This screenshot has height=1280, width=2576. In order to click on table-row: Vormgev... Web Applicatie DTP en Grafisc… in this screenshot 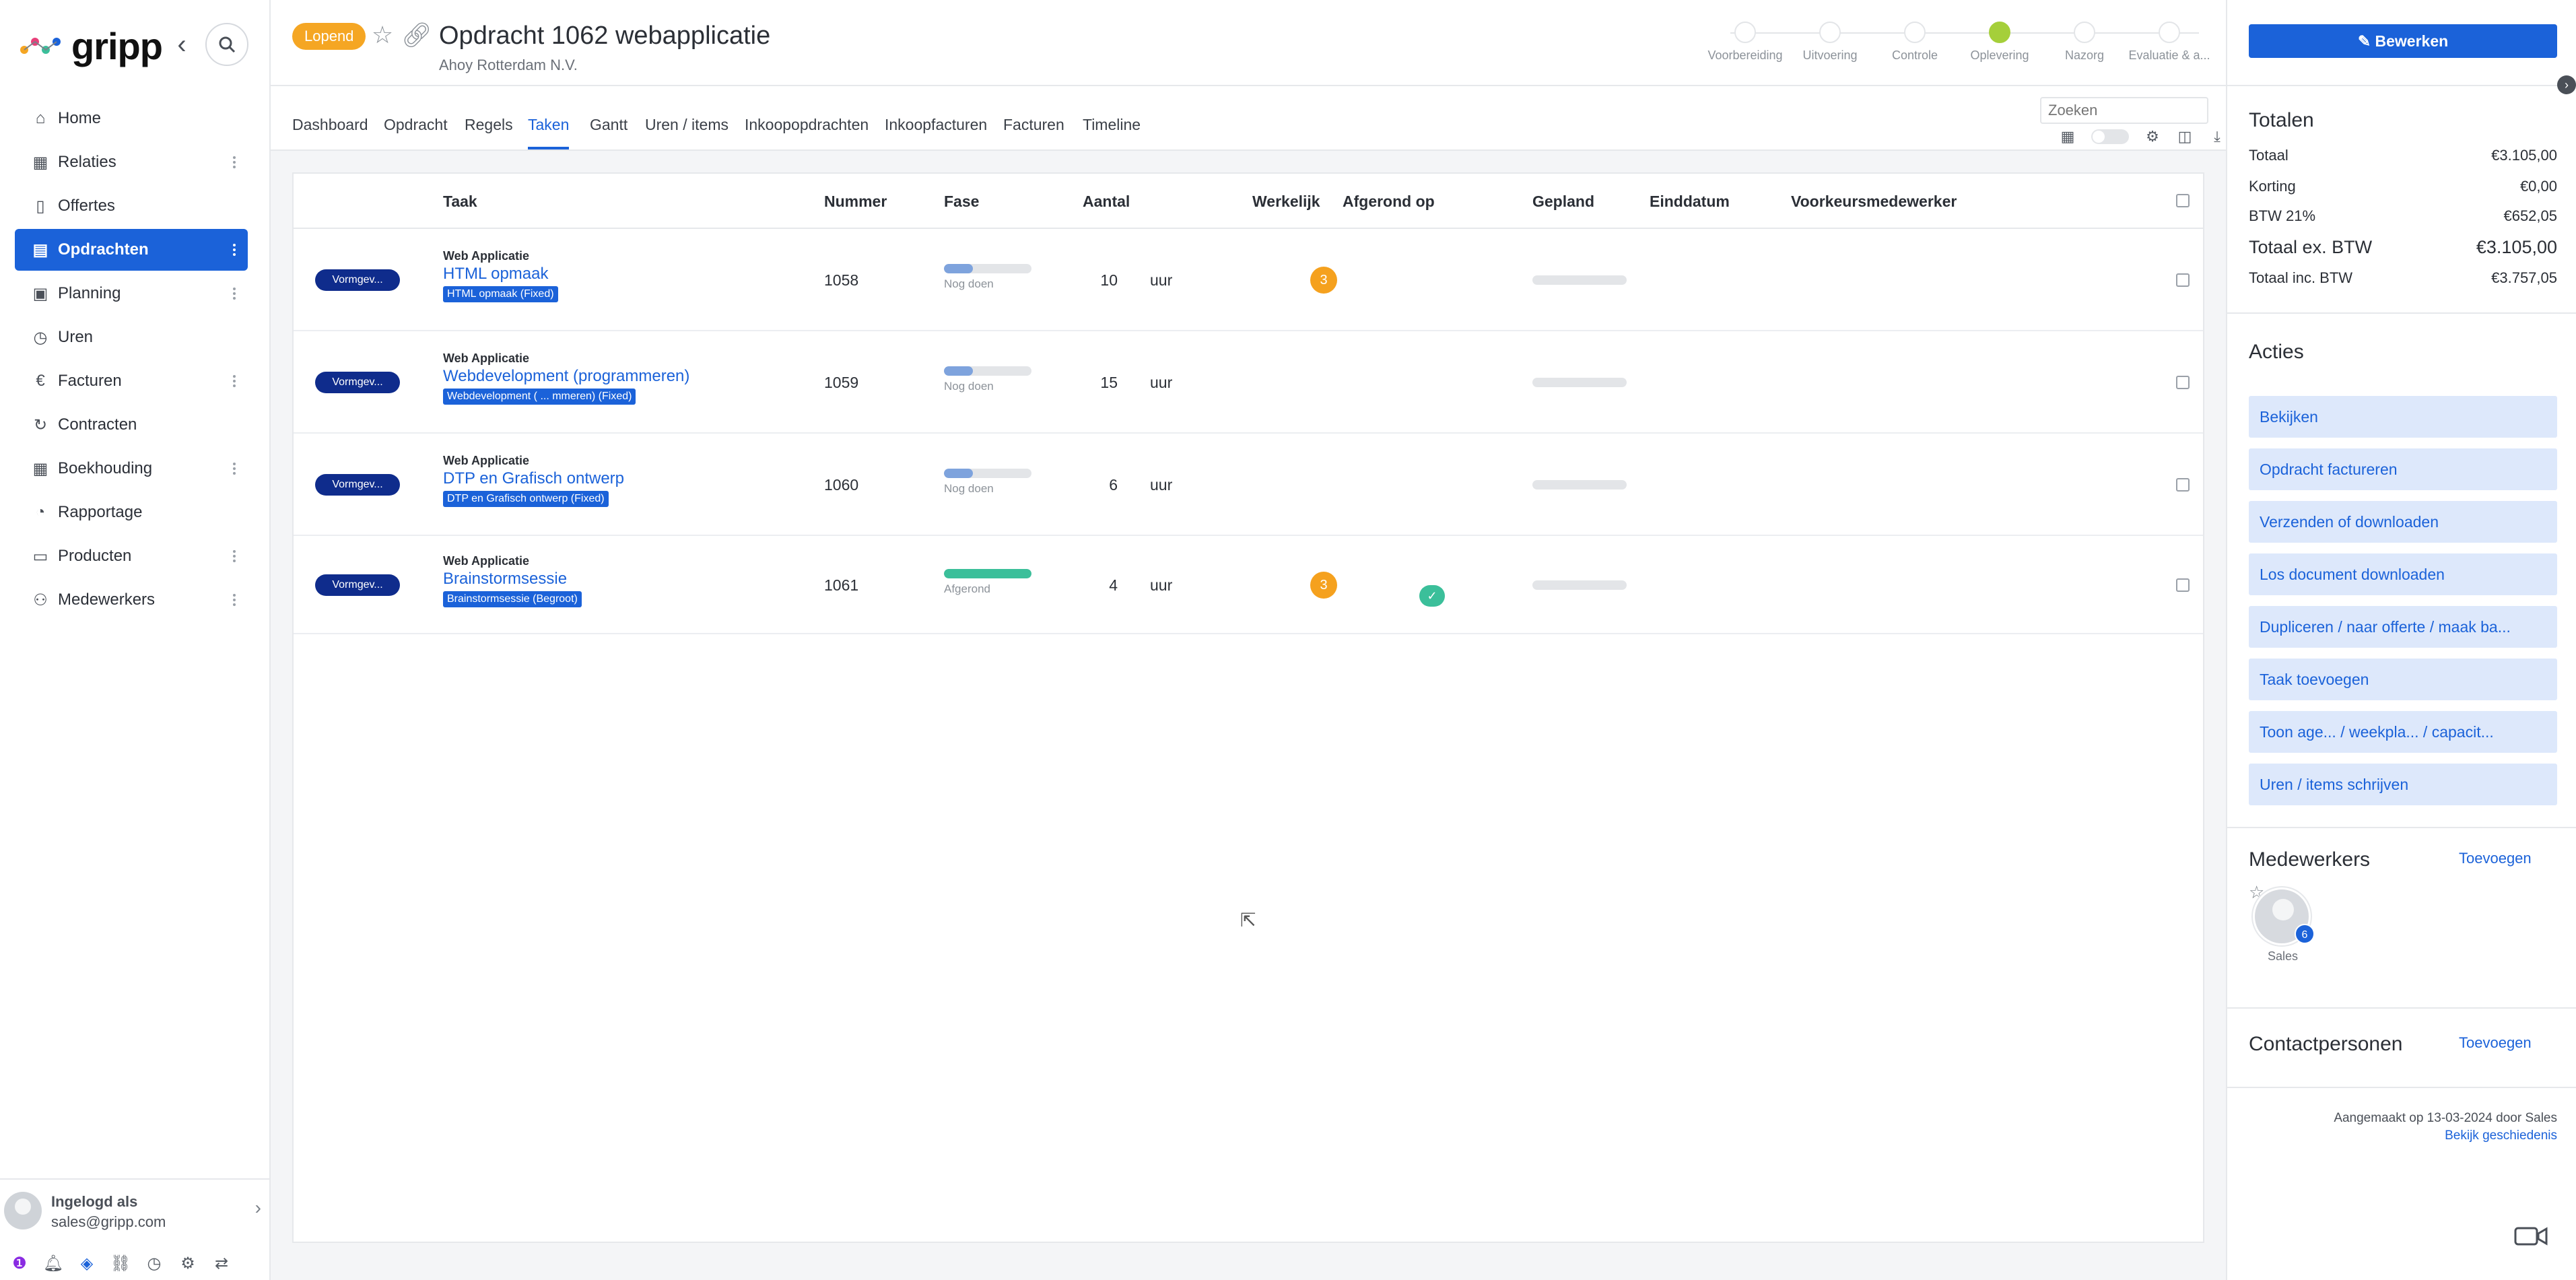, I will do `click(1248, 485)`.